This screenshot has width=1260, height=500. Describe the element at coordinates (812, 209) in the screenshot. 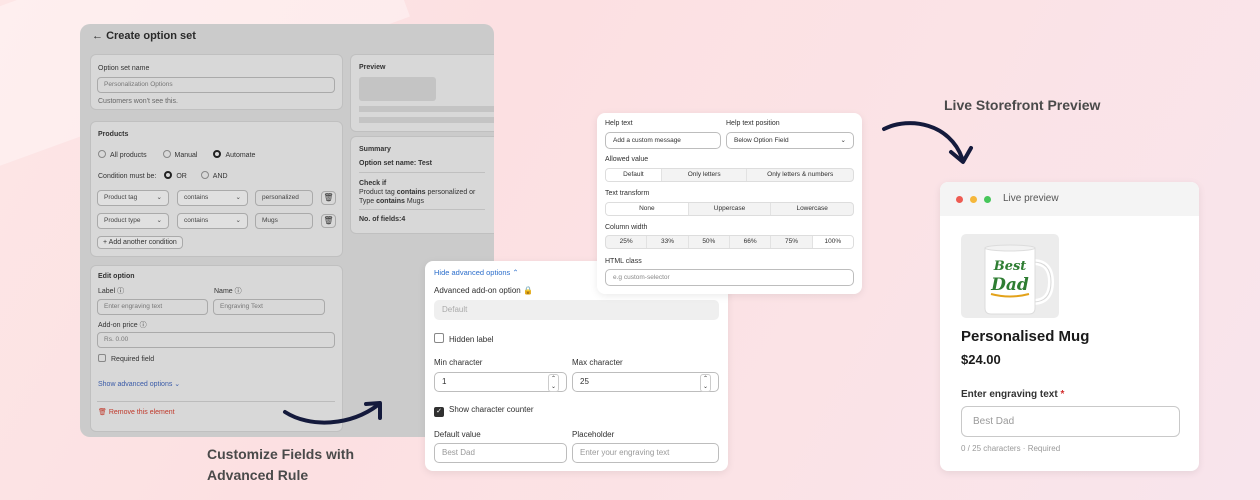

I see `seg-lowercase: Lowercase` at that location.